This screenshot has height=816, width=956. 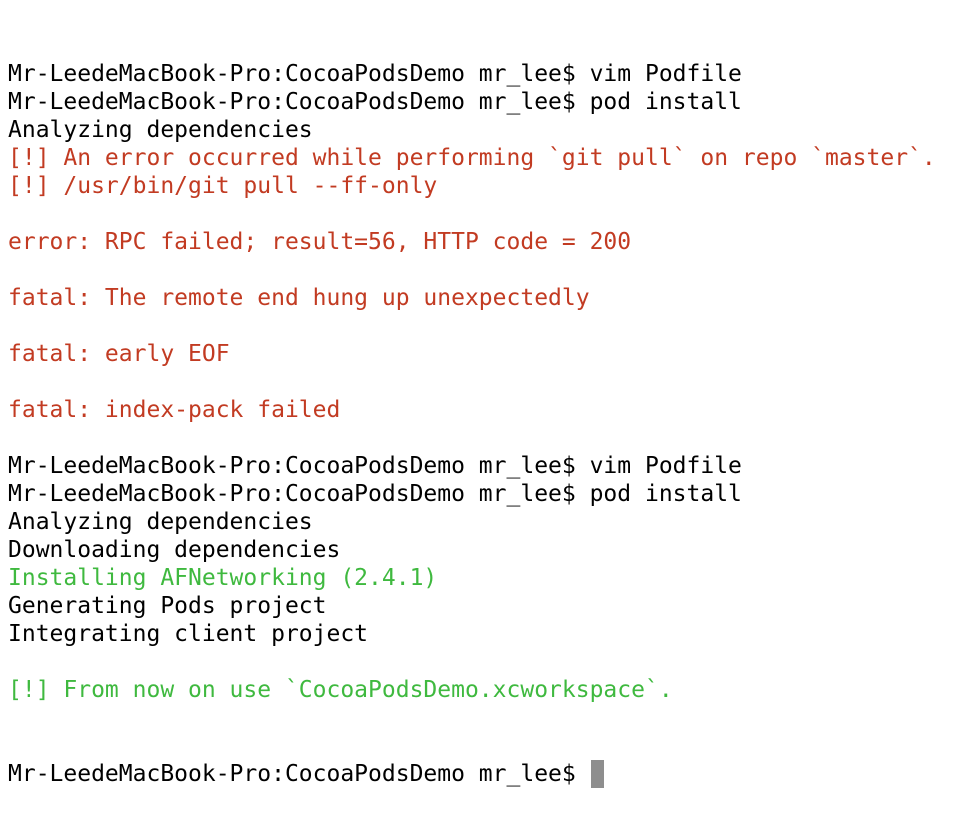 What do you see at coordinates (174, 410) in the screenshot?
I see `terminal-line-error: fatal: index-pack failed` at bounding box center [174, 410].